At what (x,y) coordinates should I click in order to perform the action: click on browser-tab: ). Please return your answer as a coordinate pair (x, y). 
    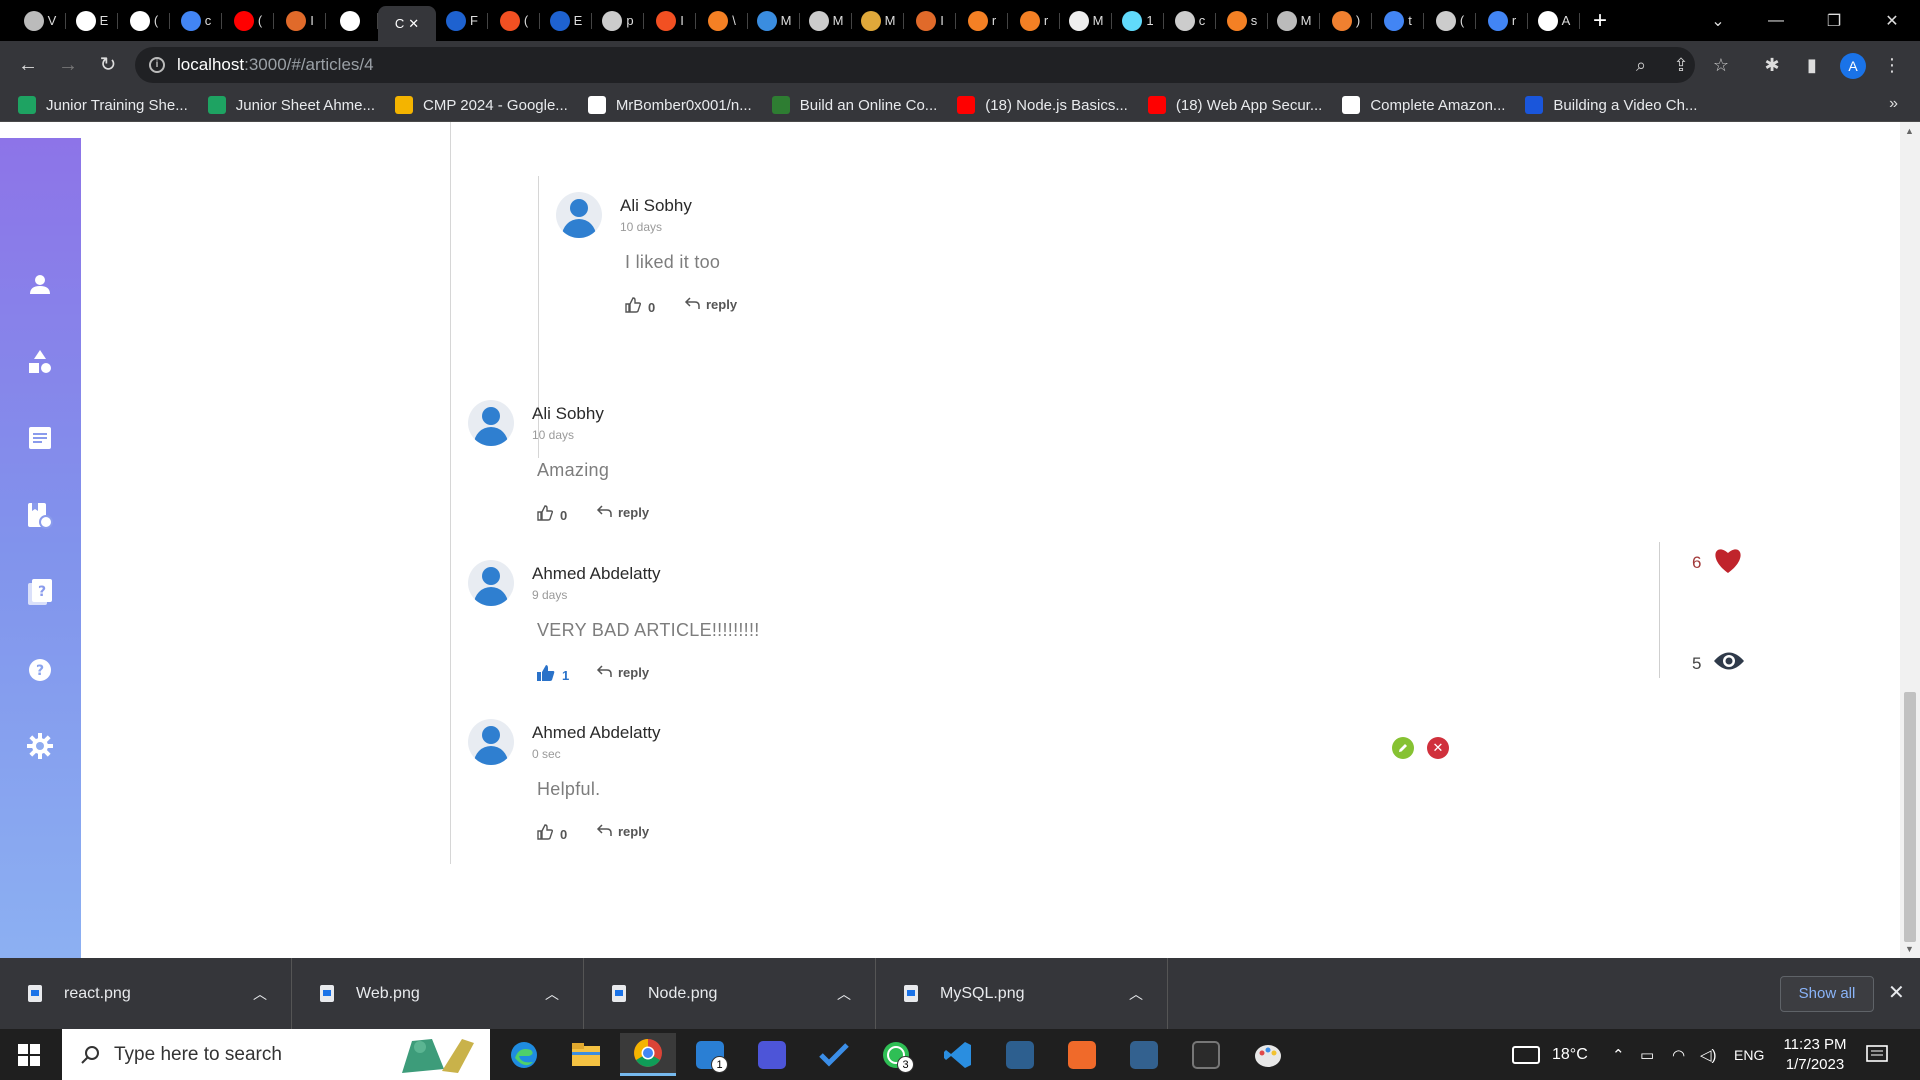
    Looking at the image, I should click on (1346, 20).